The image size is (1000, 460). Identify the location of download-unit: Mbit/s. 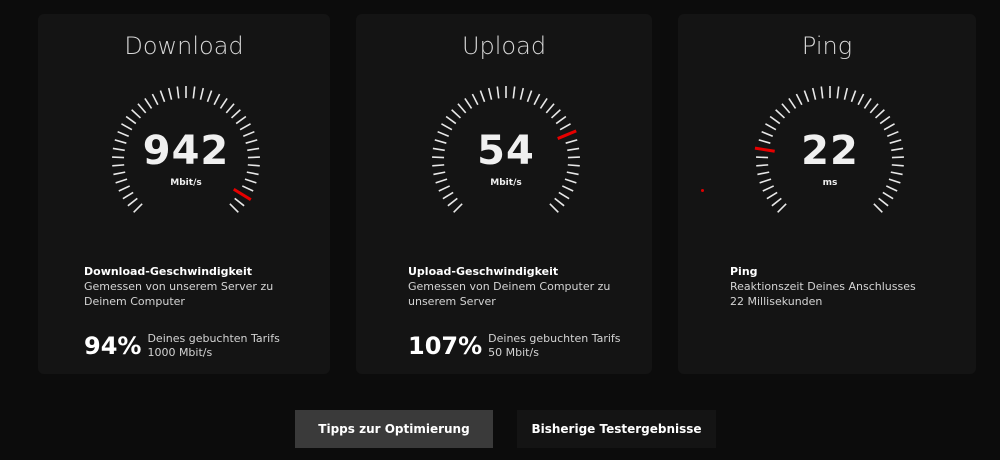
(186, 183).